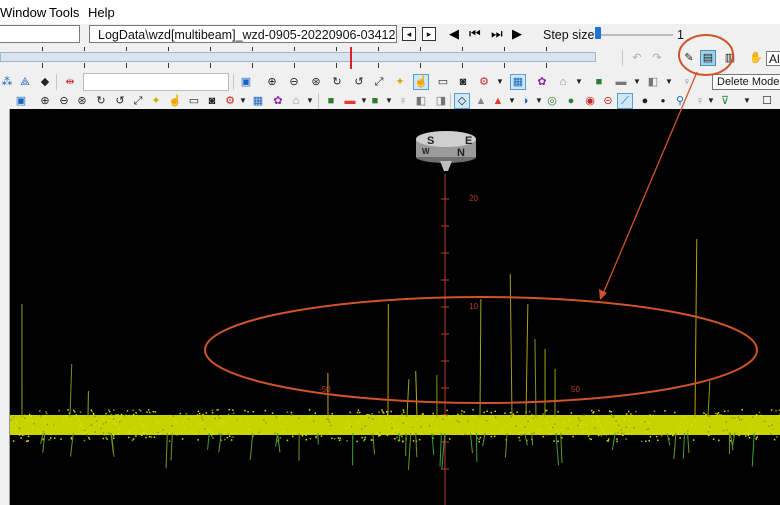  What do you see at coordinates (552, 101) in the screenshot?
I see `ring-icon: ◎` at bounding box center [552, 101].